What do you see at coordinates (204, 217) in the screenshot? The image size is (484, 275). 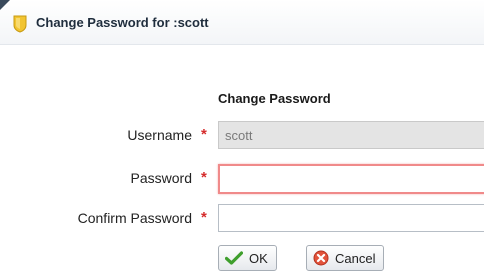 I see `confirm-password-required-marker: *` at bounding box center [204, 217].